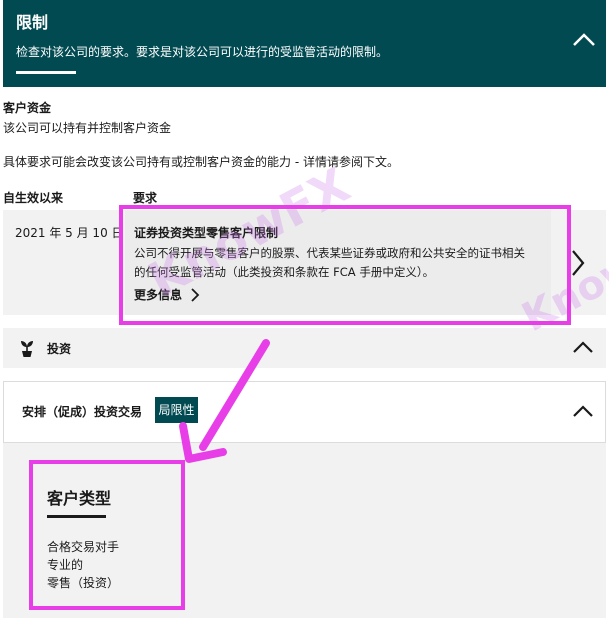 The width and height of the screenshot is (609, 633). What do you see at coordinates (304, 43) in the screenshot?
I see `restrictions-header: 限制 检查对该公司的要求。要求是对该公司可以进行的受监管活动的限制。` at bounding box center [304, 43].